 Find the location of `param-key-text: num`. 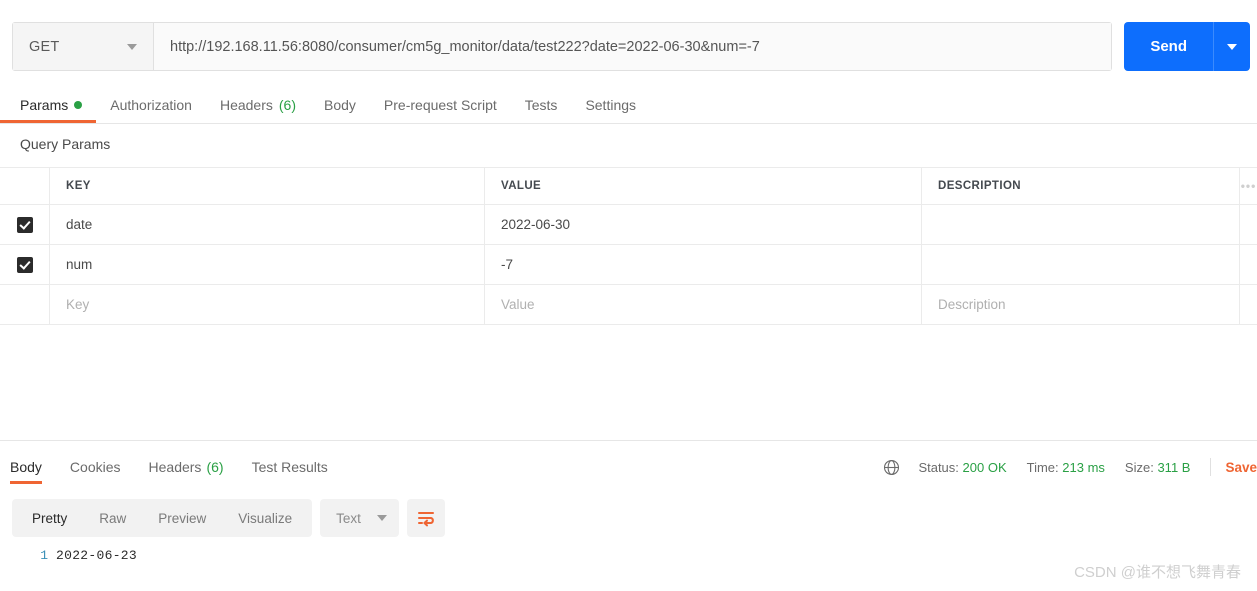

param-key-text: num is located at coordinates (79, 264).